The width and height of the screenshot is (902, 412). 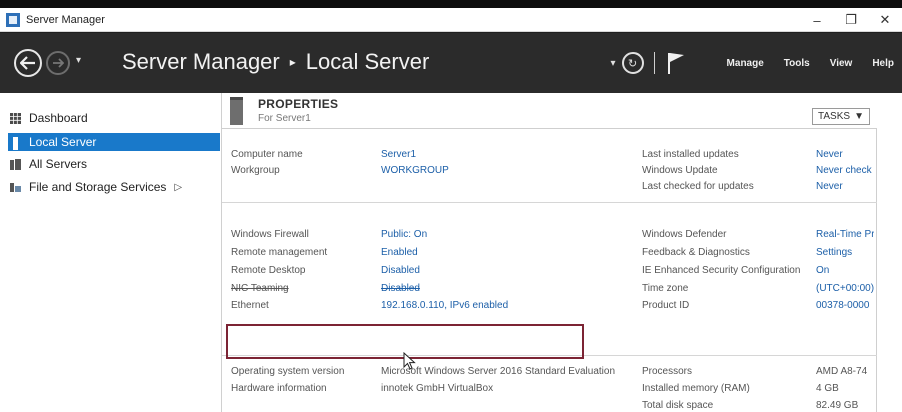 I want to click on prop-label-processors: Processors, so click(x=667, y=371).